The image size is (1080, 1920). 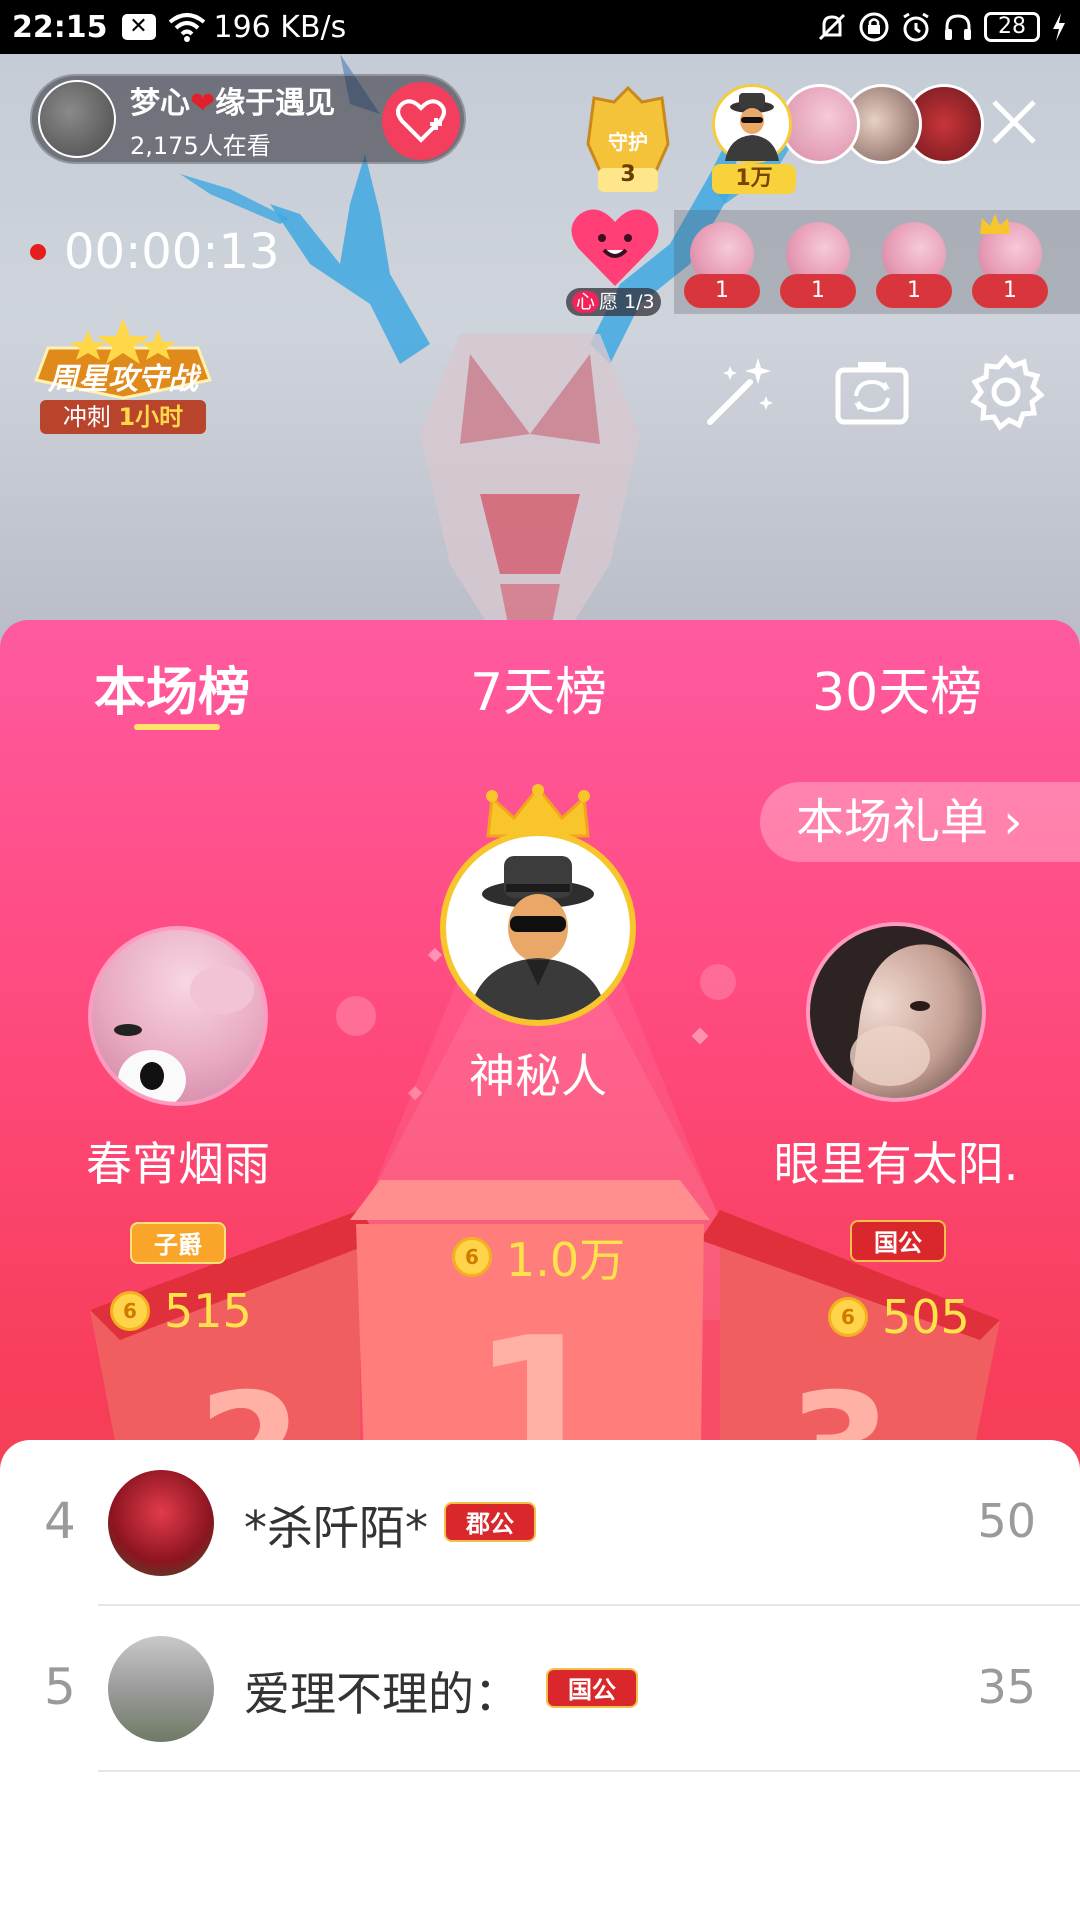 I want to click on wish-badge: 心愿 1/3, so click(x=616, y=260).